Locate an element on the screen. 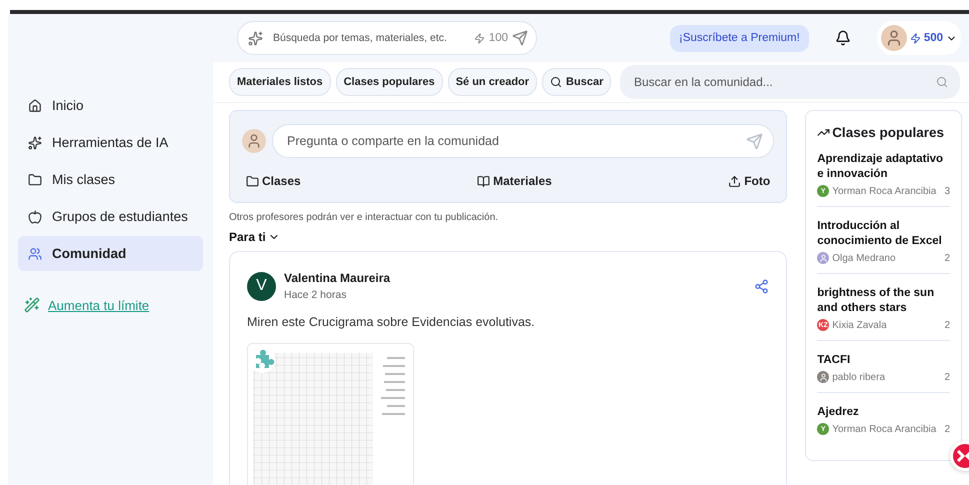 The image size is (969, 485). search-field: Búsqueda por temas, materiales, etc. 100 is located at coordinates (387, 38).